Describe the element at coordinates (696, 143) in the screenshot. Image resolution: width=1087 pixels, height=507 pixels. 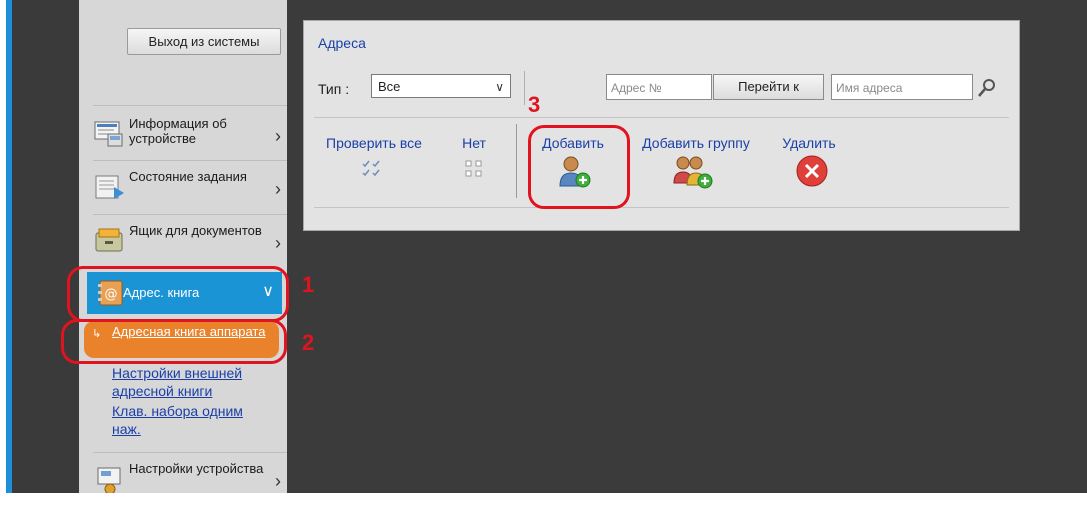
I see `add-group-label: Добавить группу` at that location.